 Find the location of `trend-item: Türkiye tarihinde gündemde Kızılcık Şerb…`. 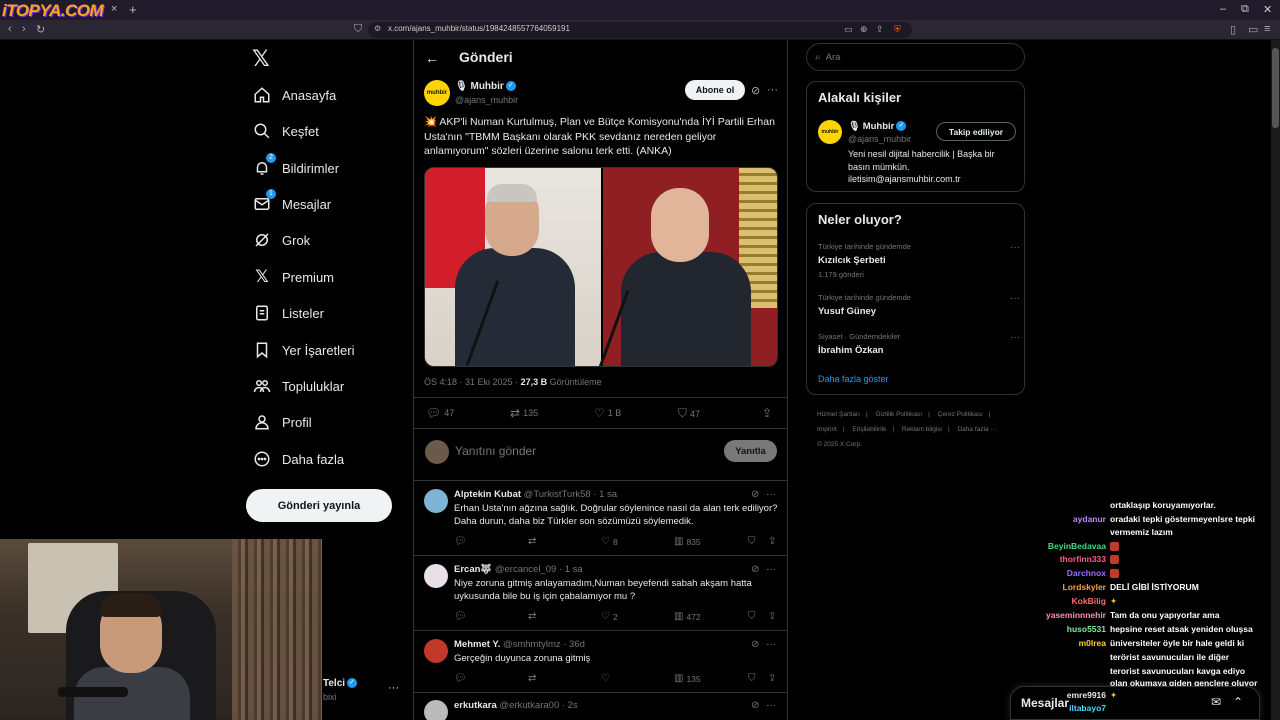

trend-item: Türkiye tarihinde gündemde Kızılcık Şerb… is located at coordinates (919, 260).